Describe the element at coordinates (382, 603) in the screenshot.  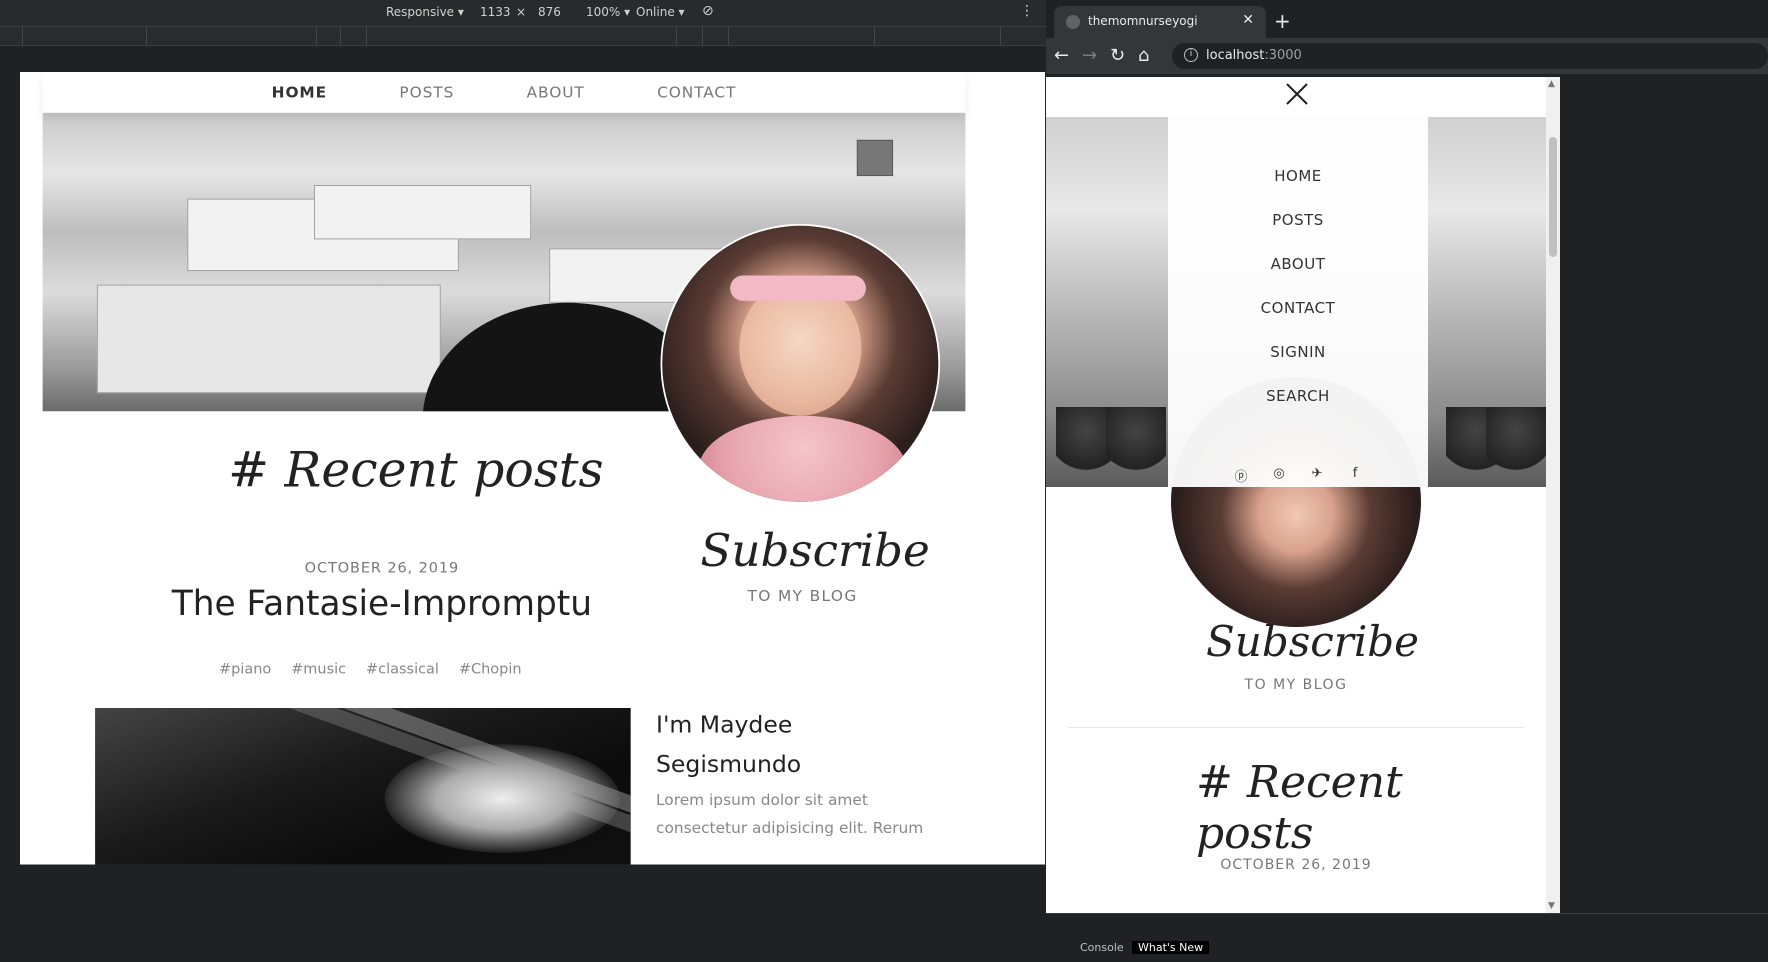
I see `post-title: The Fantasie-Impromptu` at that location.